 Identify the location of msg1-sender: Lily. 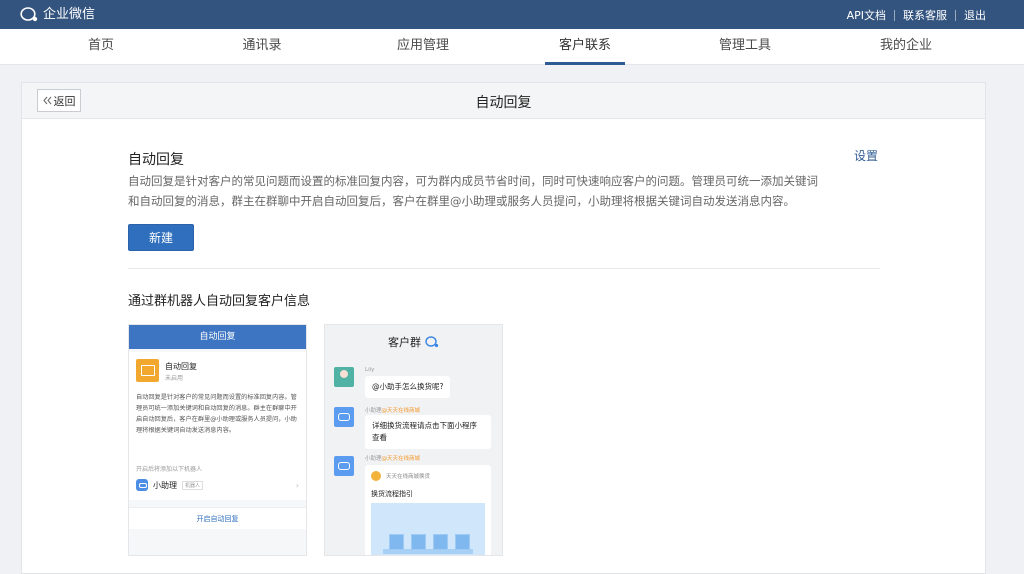
(370, 370).